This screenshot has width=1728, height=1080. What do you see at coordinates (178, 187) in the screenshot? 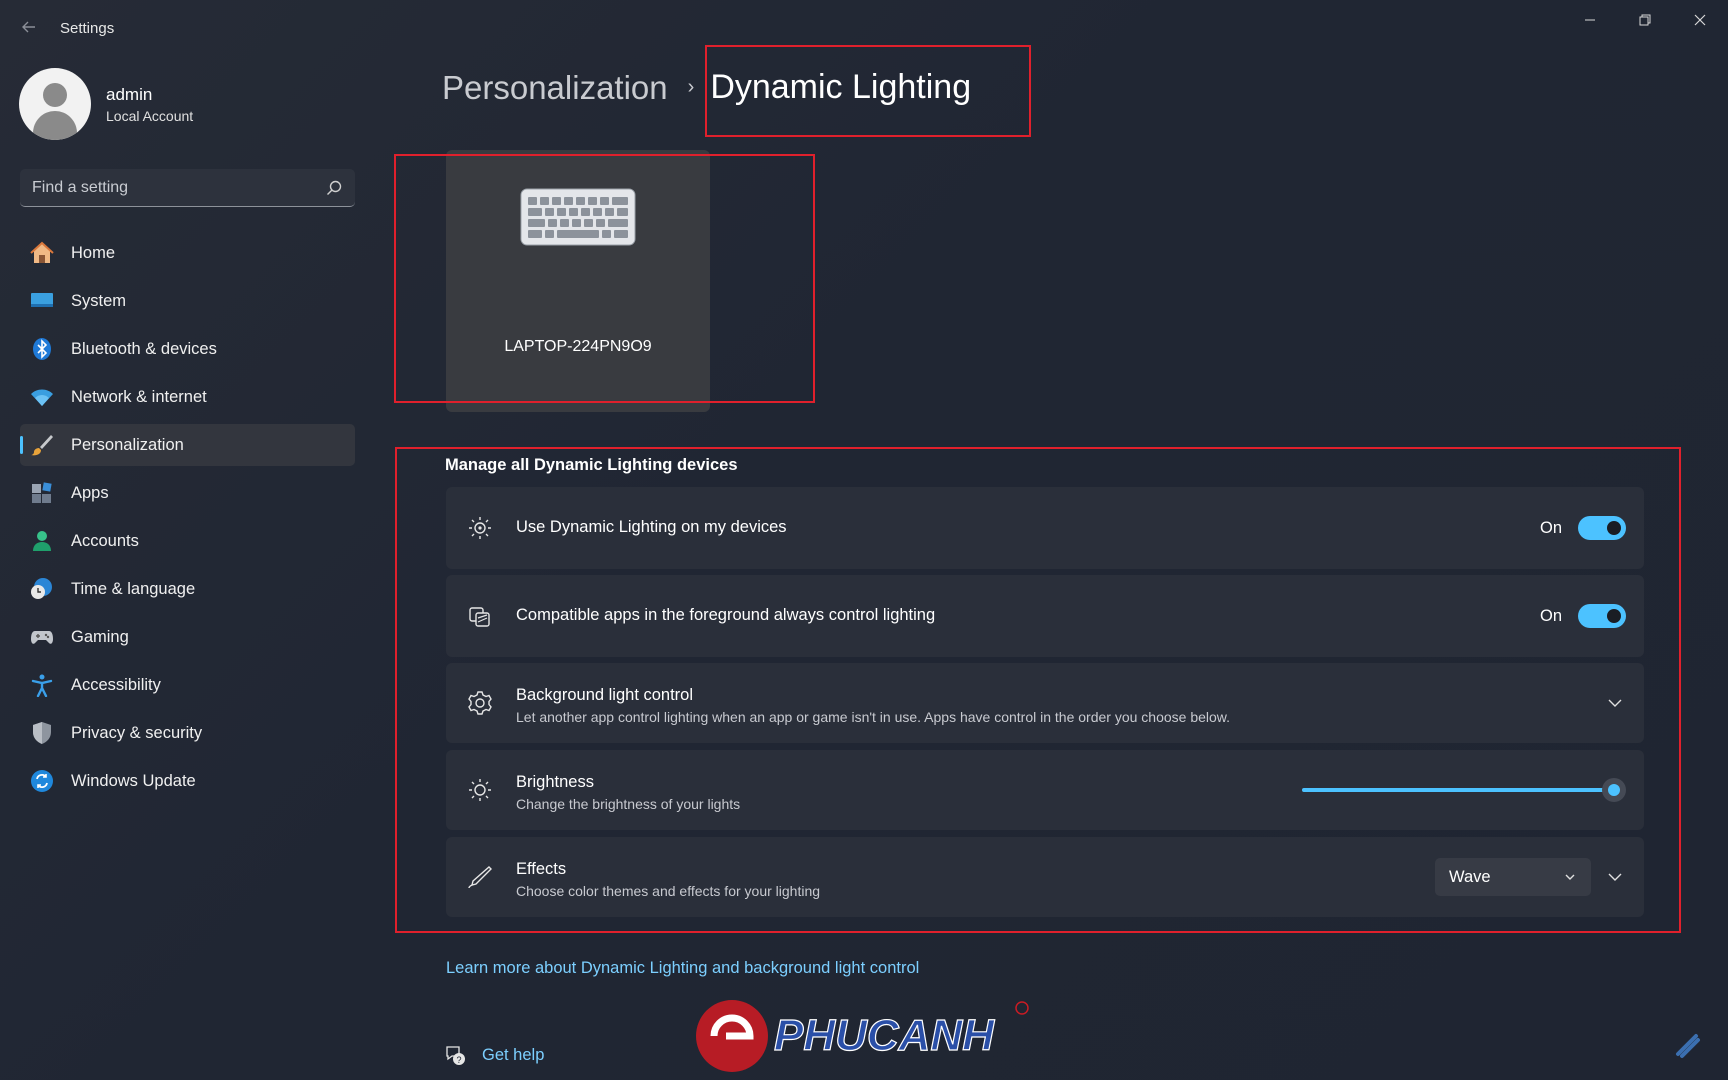
I see `search-input` at bounding box center [178, 187].